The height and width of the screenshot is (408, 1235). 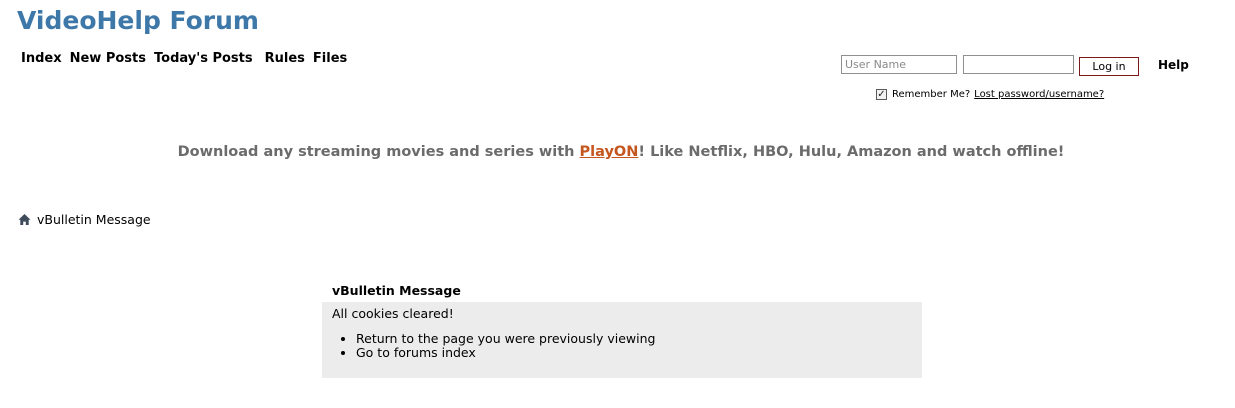 I want to click on nav-files: Files, so click(x=330, y=58).